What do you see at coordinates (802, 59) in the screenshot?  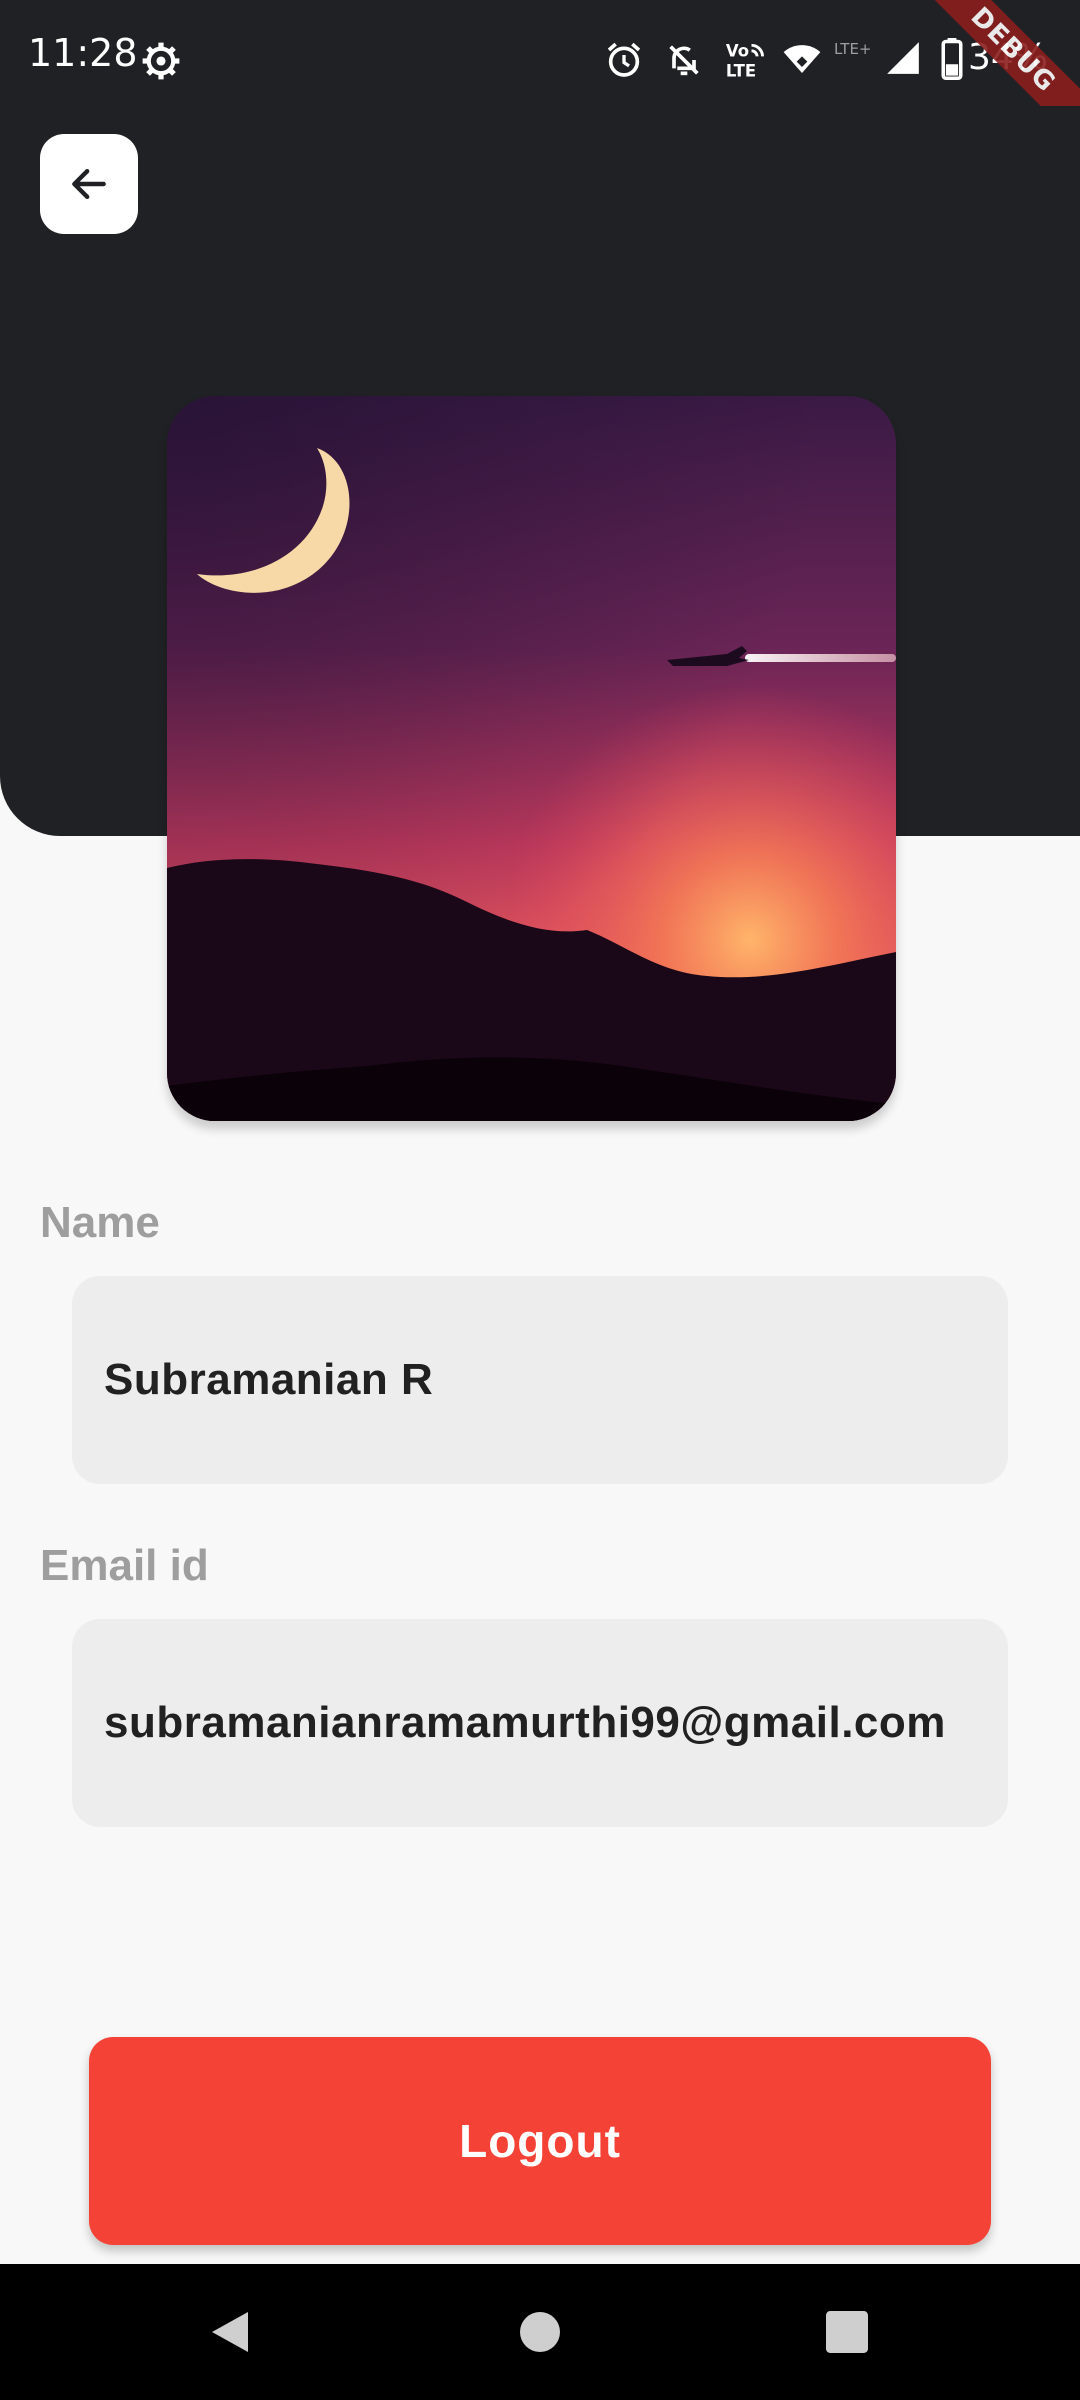 I see `wifi-icon` at bounding box center [802, 59].